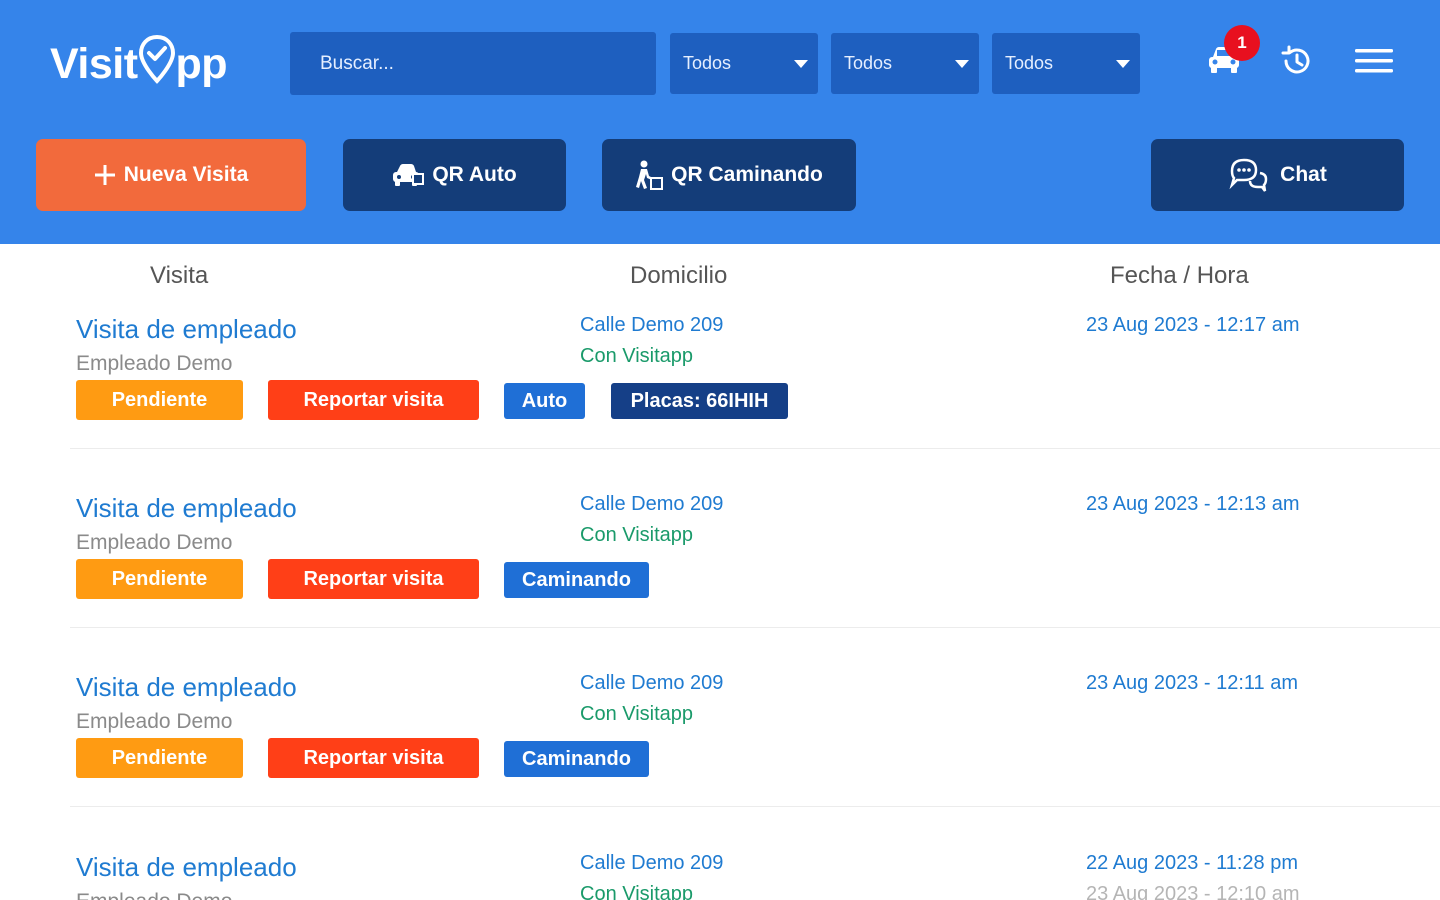 This screenshot has width=1440, height=900. What do you see at coordinates (179, 275) in the screenshot?
I see `column-header-visit: Visita` at bounding box center [179, 275].